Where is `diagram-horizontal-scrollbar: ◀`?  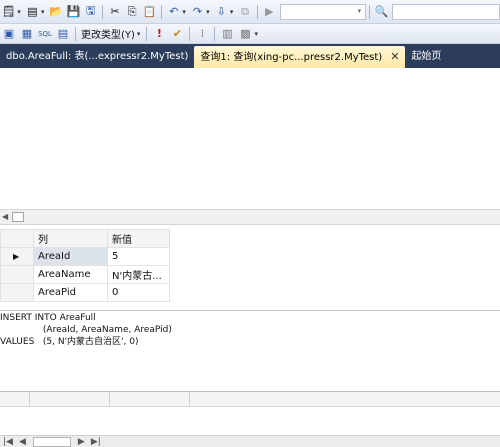 diagram-horizontal-scrollbar: ◀ is located at coordinates (250, 217).